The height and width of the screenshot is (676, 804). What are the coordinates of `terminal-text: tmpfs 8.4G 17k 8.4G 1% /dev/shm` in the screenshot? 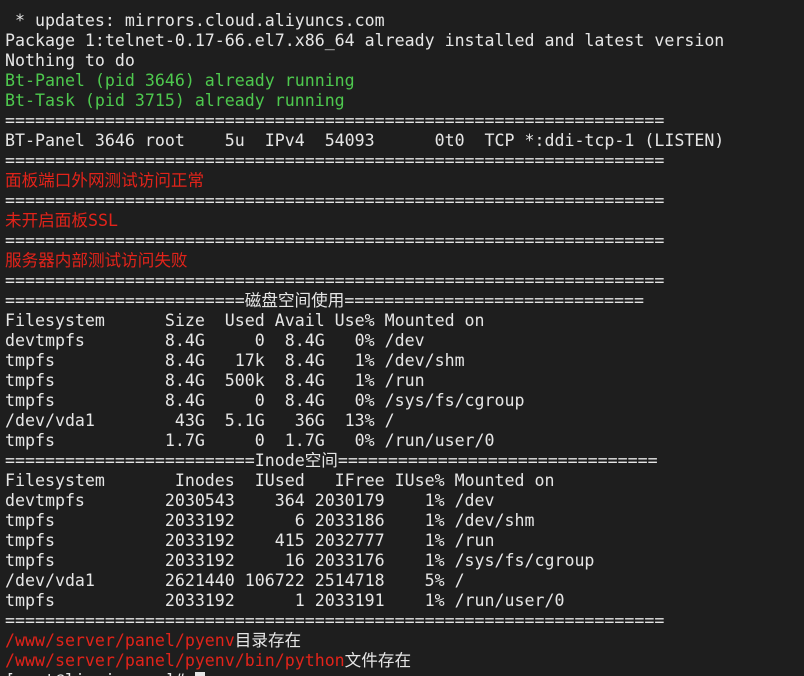 It's located at (235, 360).